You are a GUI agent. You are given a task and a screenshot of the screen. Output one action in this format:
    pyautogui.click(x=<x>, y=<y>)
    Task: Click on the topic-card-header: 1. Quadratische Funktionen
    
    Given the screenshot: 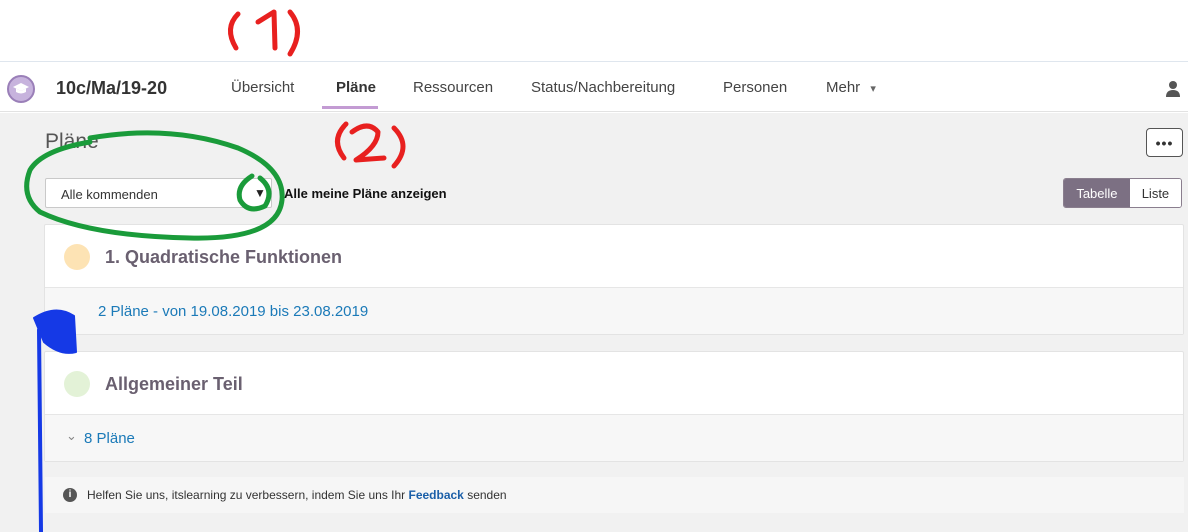 What is the action you would take?
    pyautogui.click(x=614, y=256)
    